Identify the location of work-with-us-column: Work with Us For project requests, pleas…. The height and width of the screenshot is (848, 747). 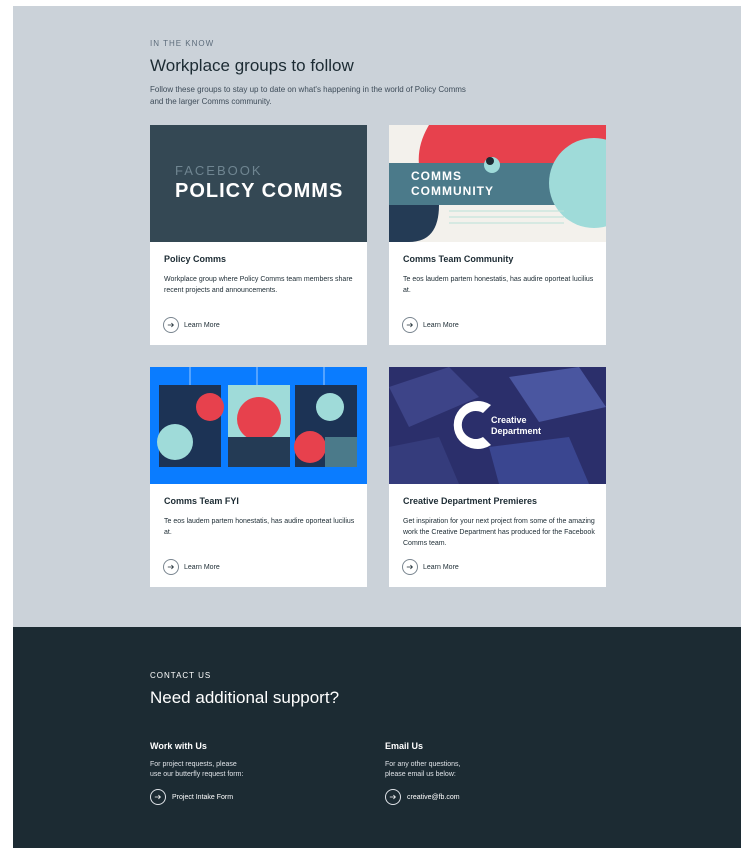
(250, 773).